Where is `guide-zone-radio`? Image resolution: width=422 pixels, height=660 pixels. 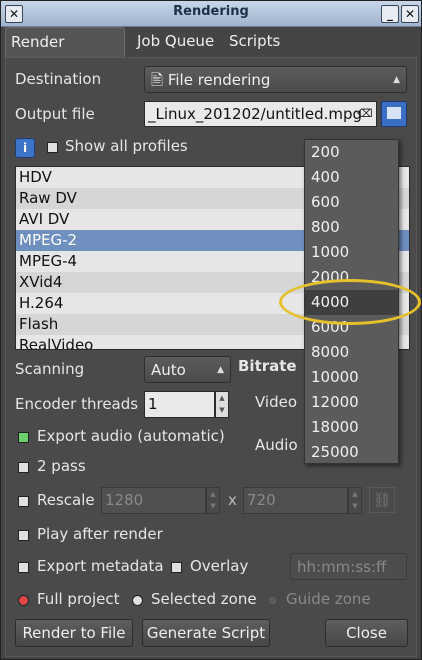
guide-zone-radio is located at coordinates (272, 600).